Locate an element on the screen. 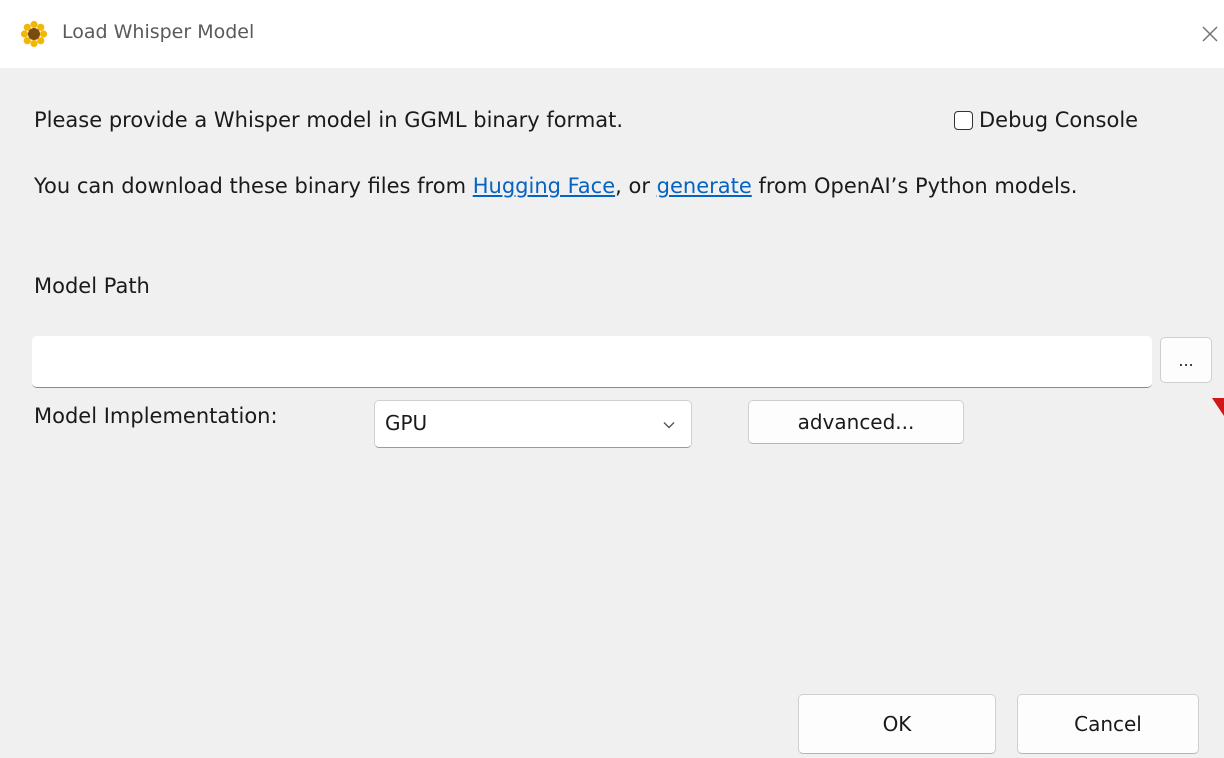  generate-link: generate is located at coordinates (704, 186).